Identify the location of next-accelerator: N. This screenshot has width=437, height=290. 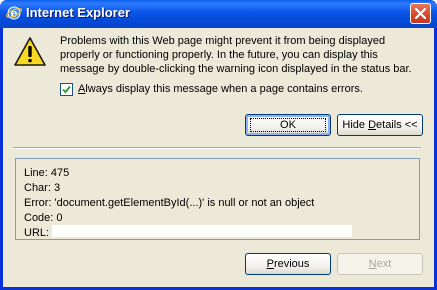
(372, 264).